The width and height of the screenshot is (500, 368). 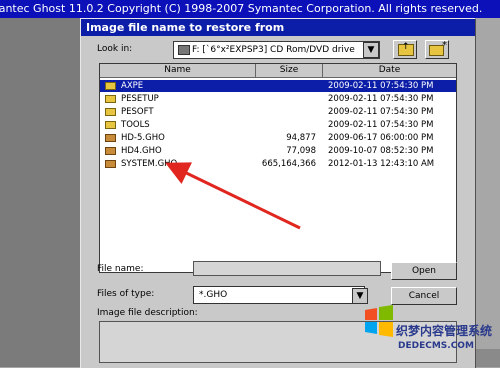 I want to click on watermark-brand: 织梦内容管理系统, so click(x=444, y=331).